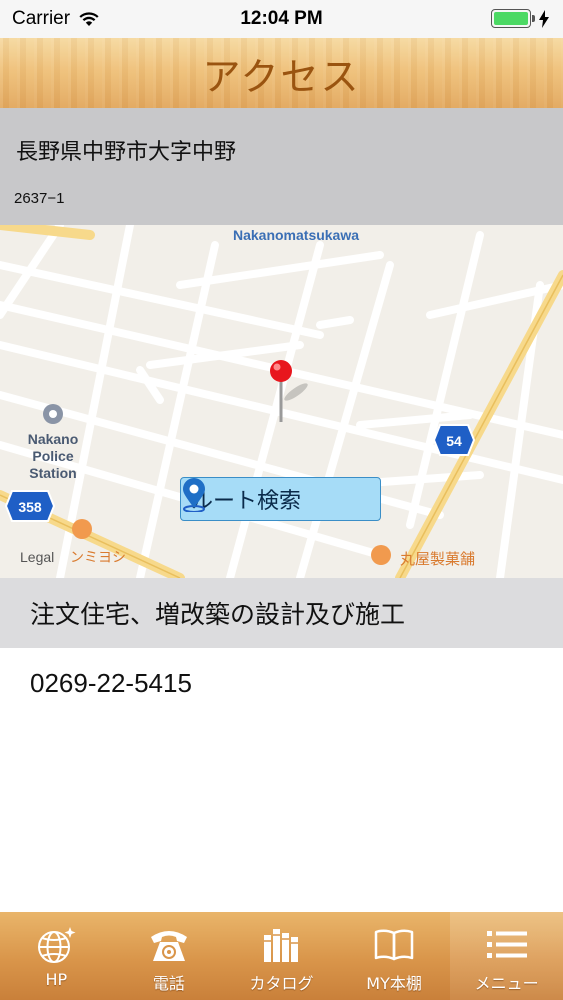 Image resolution: width=563 pixels, height=1000 pixels. What do you see at coordinates (281, 166) in the screenshot?
I see `address-panel: 長野県中野市大字中野 2637−1` at bounding box center [281, 166].